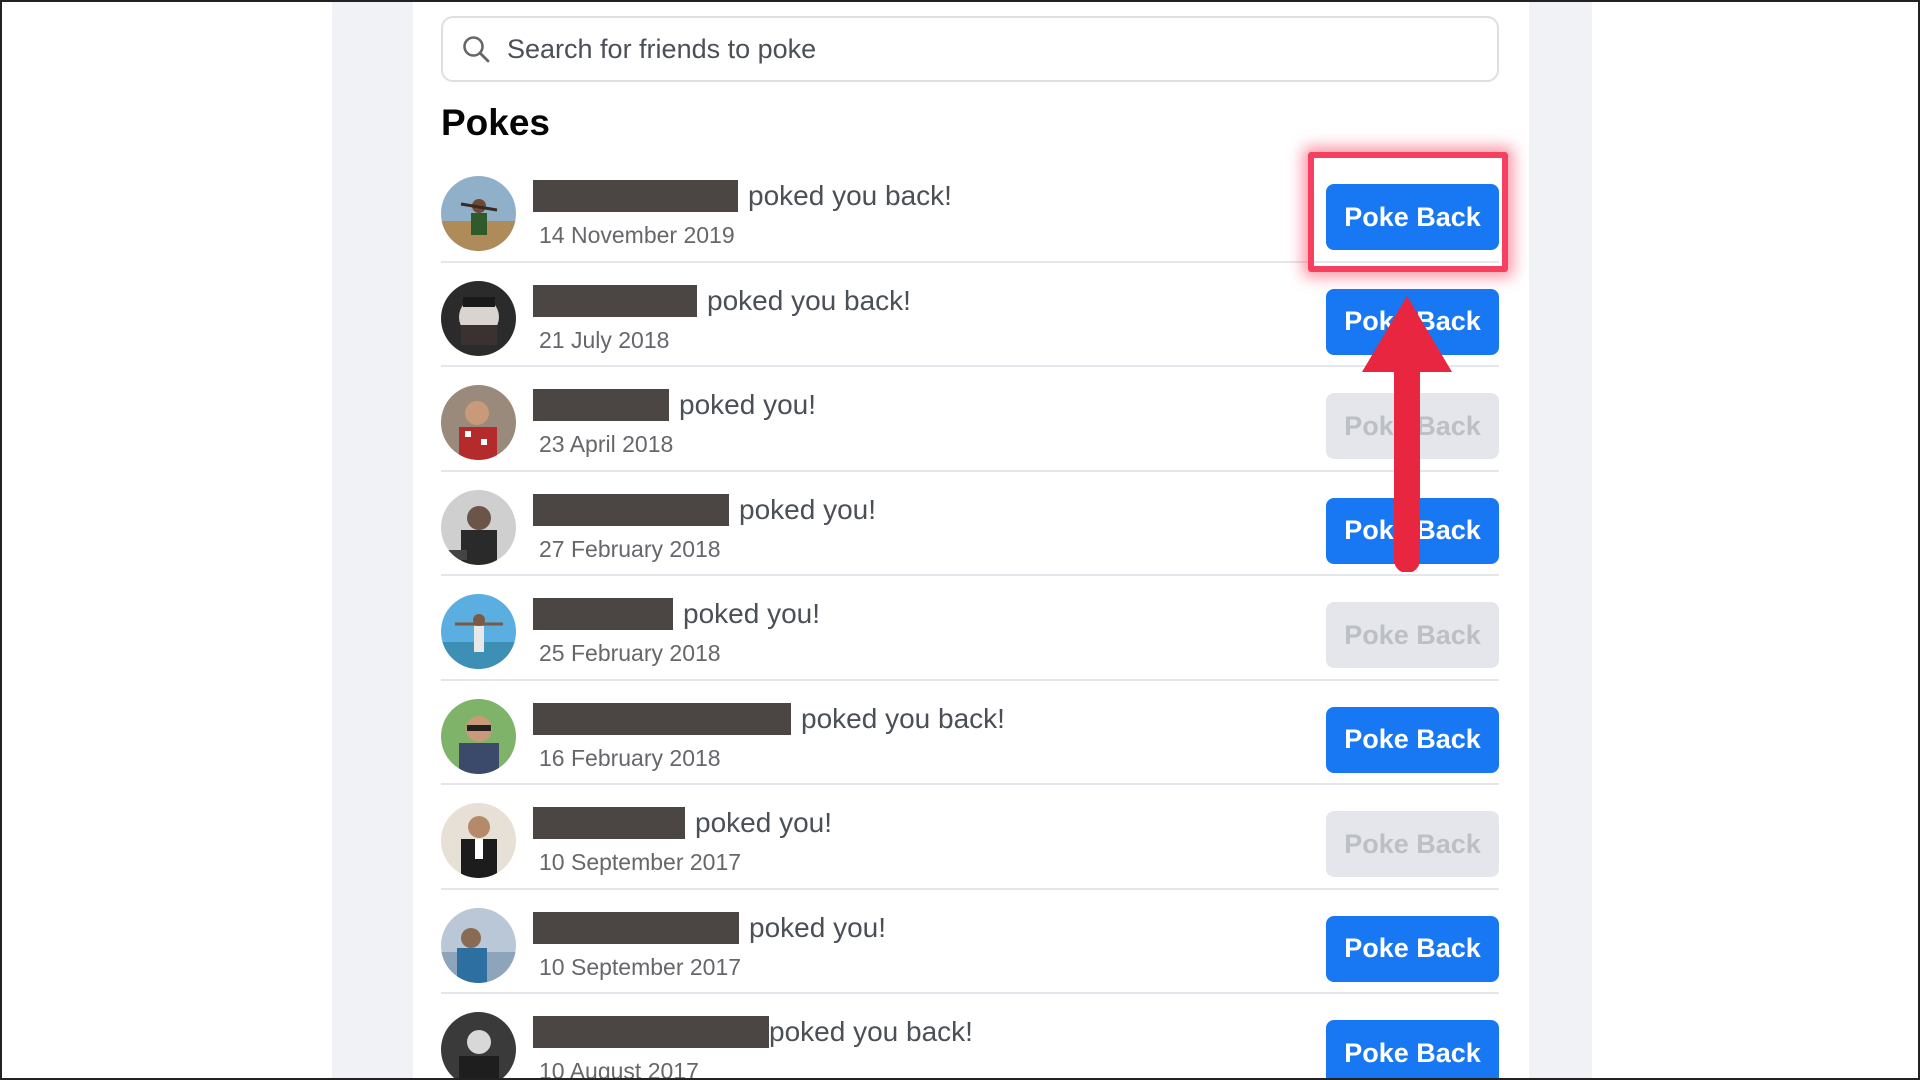 Image resolution: width=1920 pixels, height=1080 pixels. I want to click on poke-row: poked you! 25 February 2018 Poke Back, so click(970, 628).